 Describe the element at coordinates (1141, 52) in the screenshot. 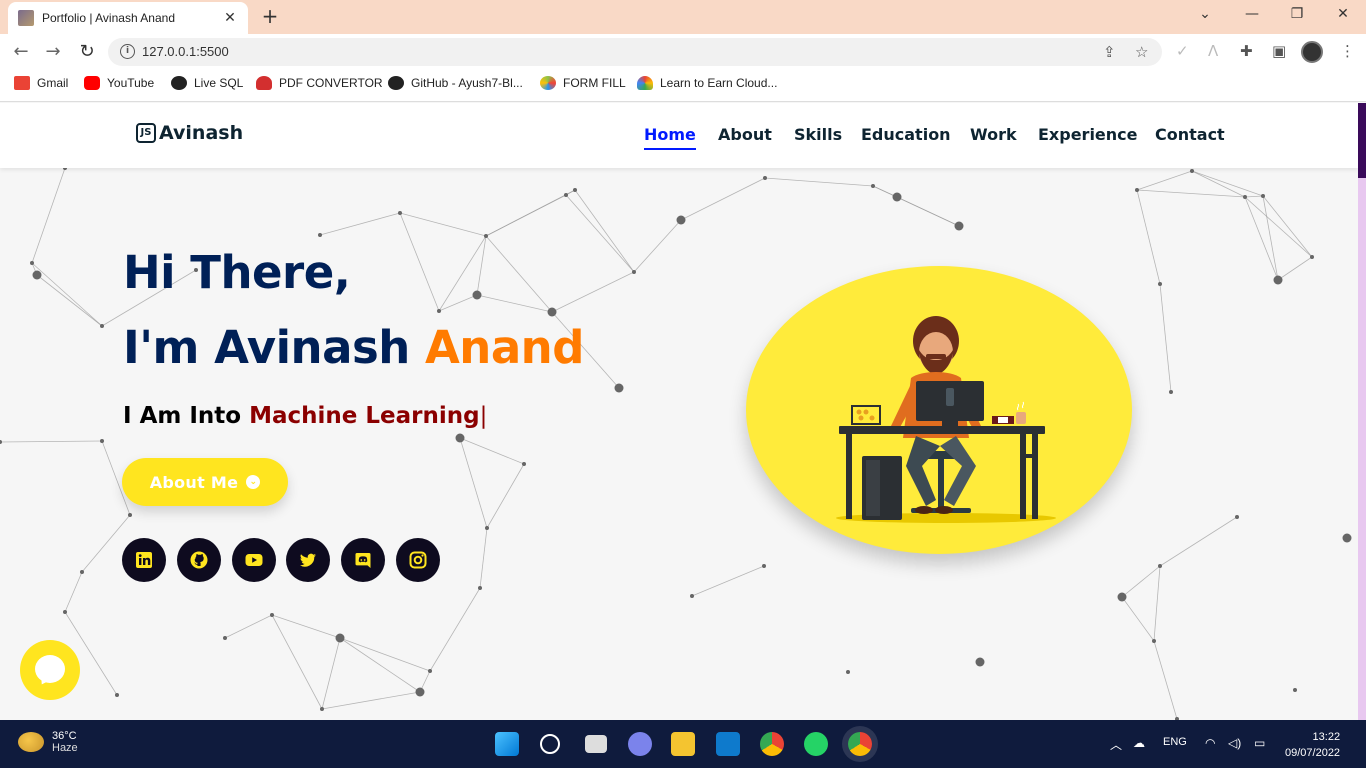

I see `bookmark-star-icon: ☆` at that location.